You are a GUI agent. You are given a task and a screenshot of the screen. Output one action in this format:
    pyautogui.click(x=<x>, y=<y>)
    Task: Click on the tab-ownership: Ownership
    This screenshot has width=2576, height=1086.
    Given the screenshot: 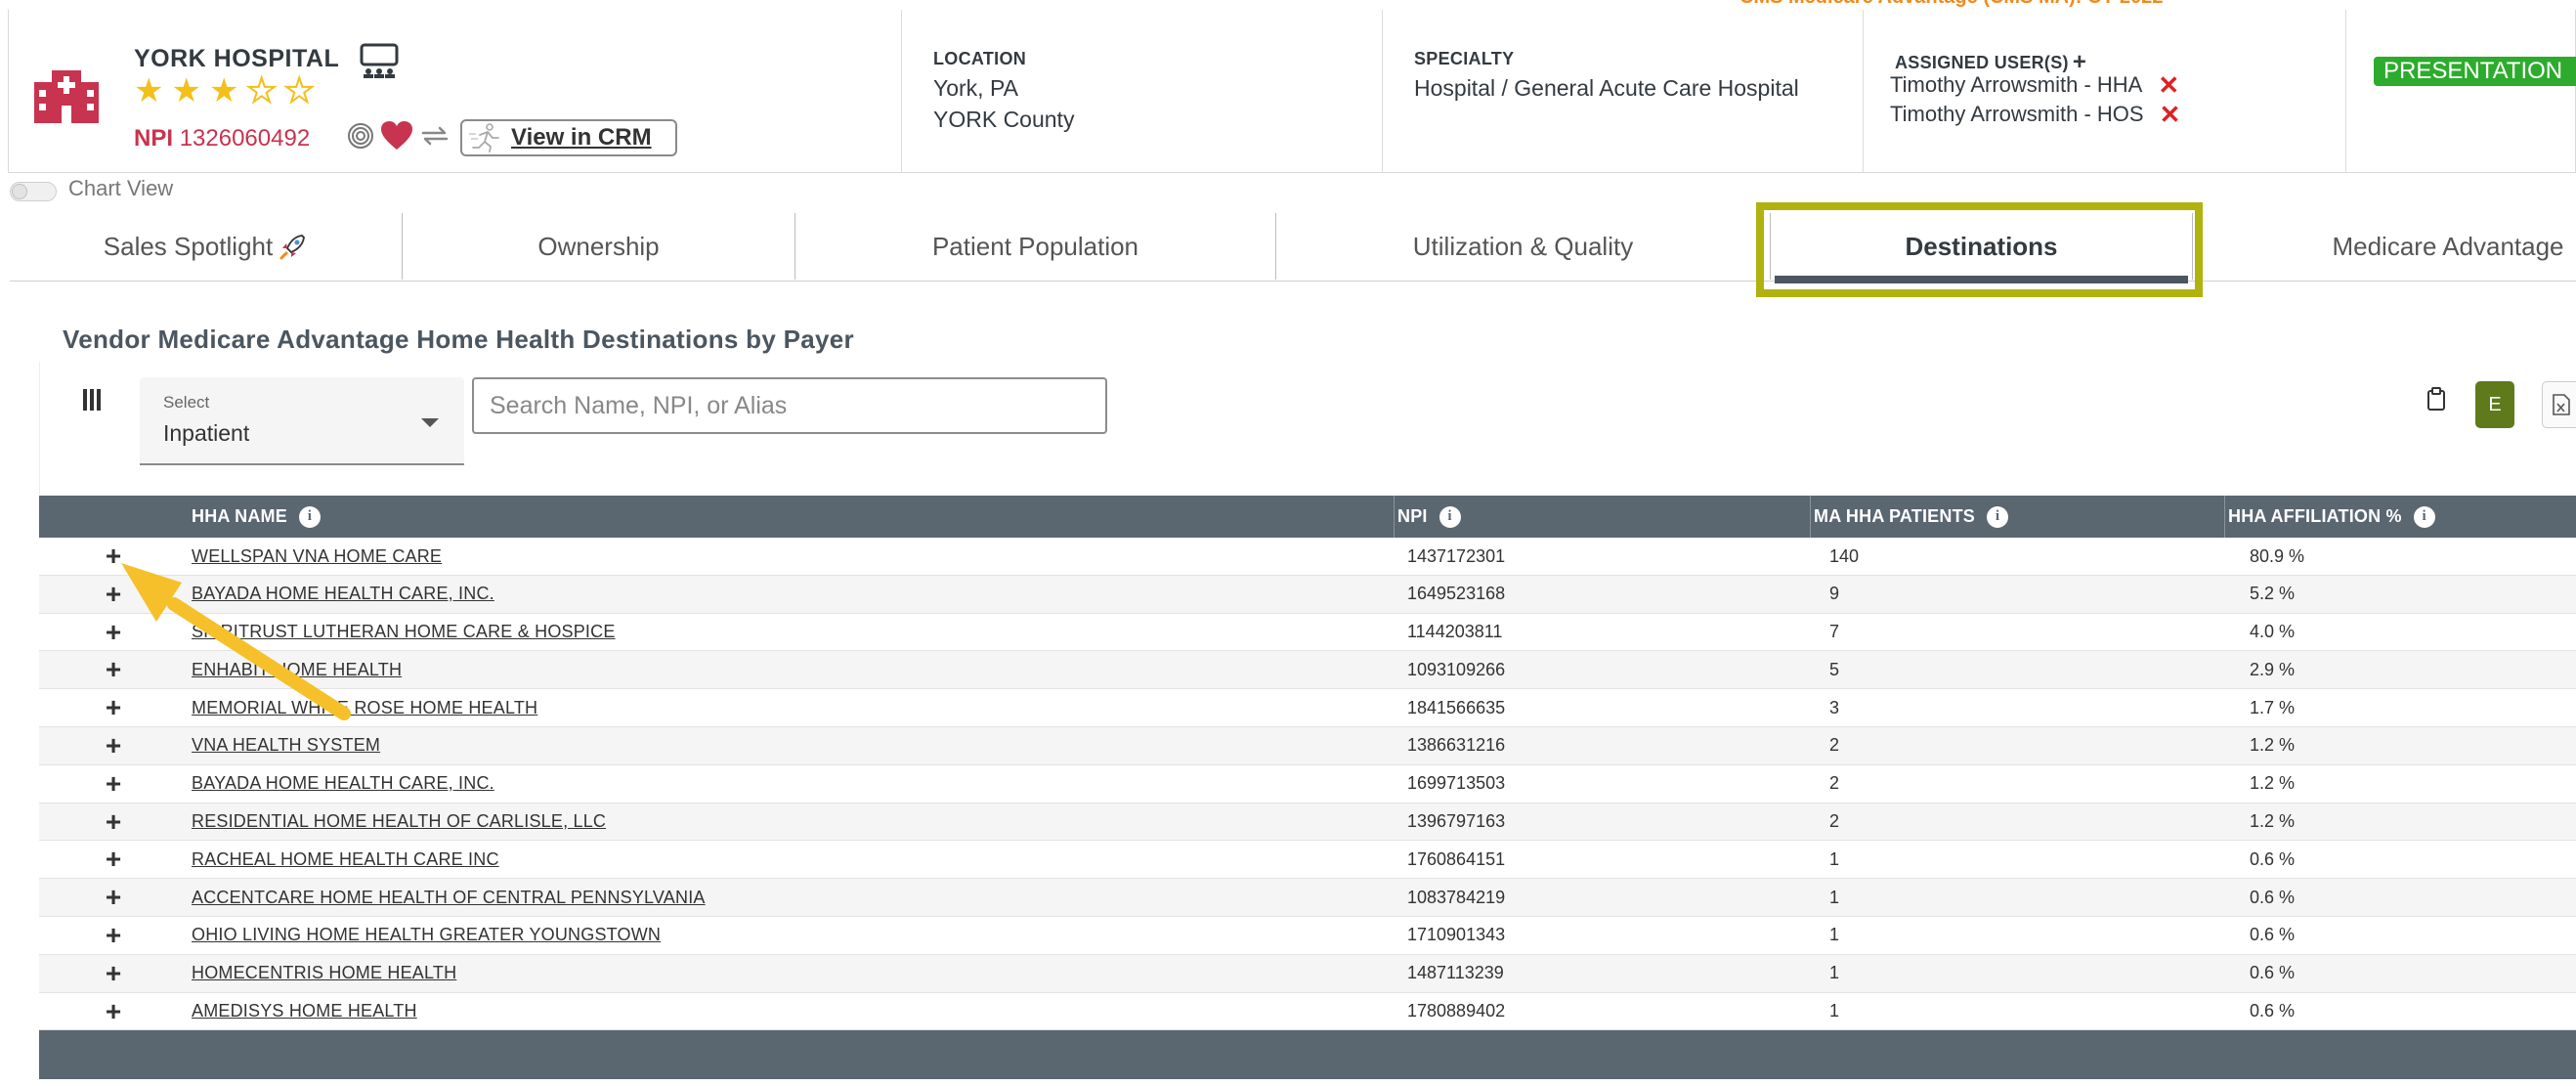 What is the action you would take?
    pyautogui.click(x=599, y=246)
    